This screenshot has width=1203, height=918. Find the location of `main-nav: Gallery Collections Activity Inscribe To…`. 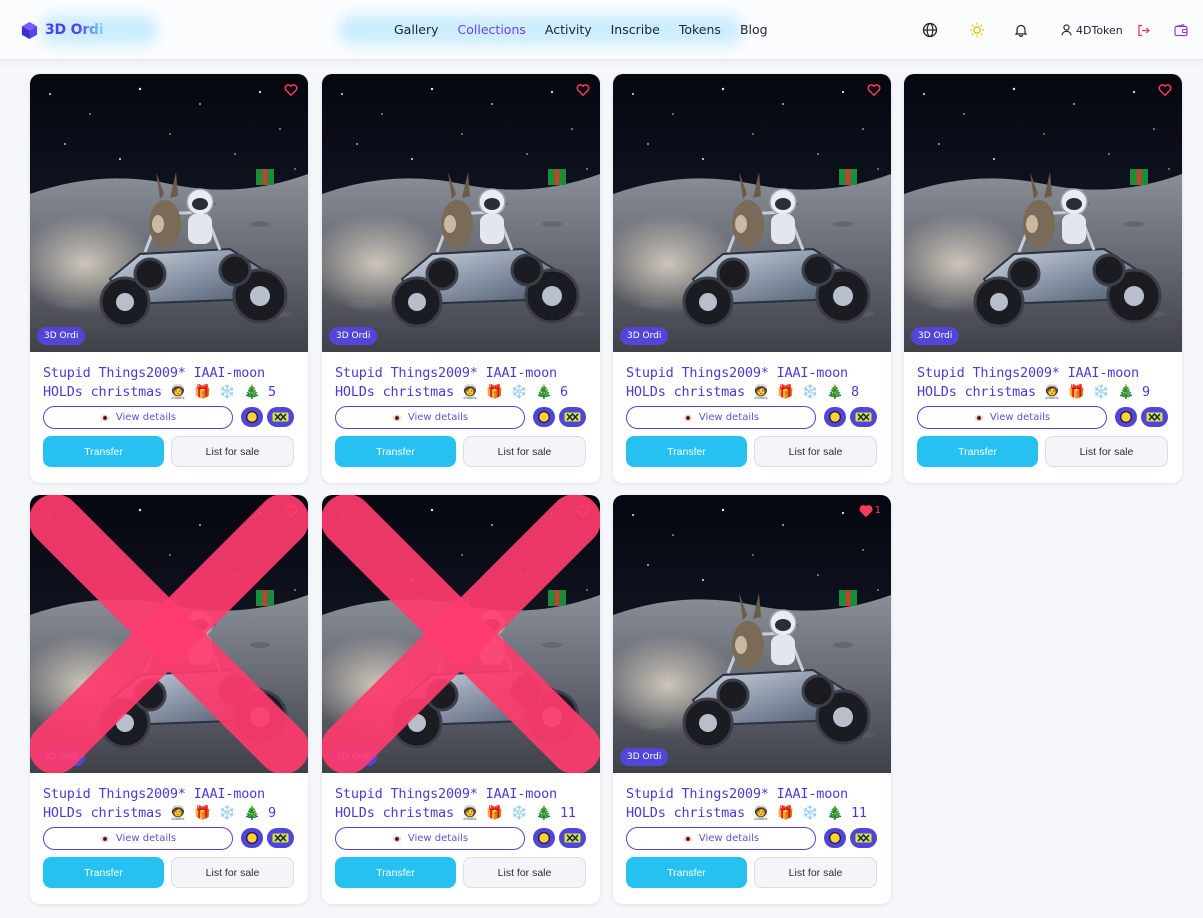

main-nav: Gallery Collections Activity Inscribe To… is located at coordinates (590, 30).